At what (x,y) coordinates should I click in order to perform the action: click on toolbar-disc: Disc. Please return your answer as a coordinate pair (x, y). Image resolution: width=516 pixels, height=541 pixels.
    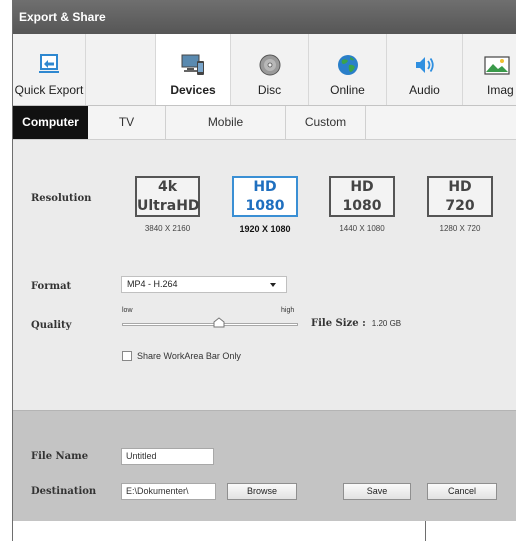
    Looking at the image, I should click on (270, 69).